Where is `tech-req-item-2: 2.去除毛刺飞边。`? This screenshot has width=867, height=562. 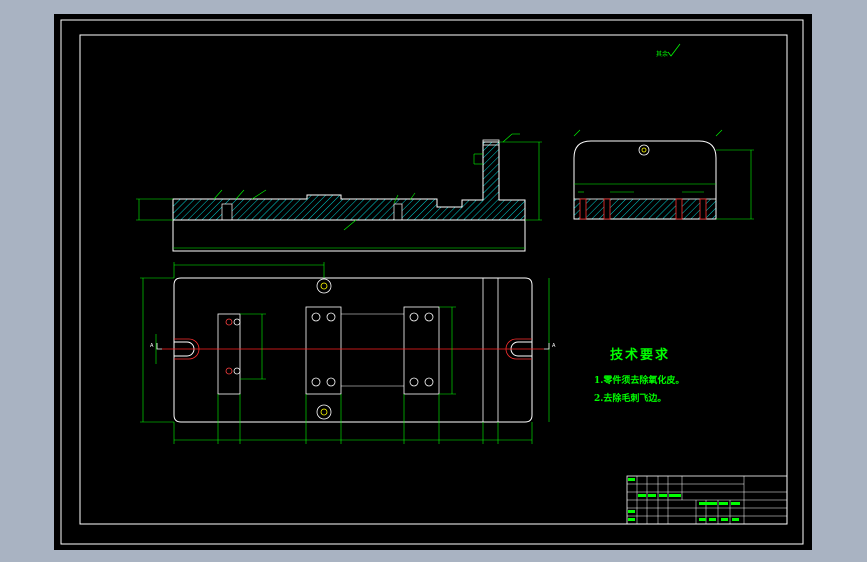
tech-req-item-2: 2.去除毛刺飞边。 is located at coordinates (630, 398).